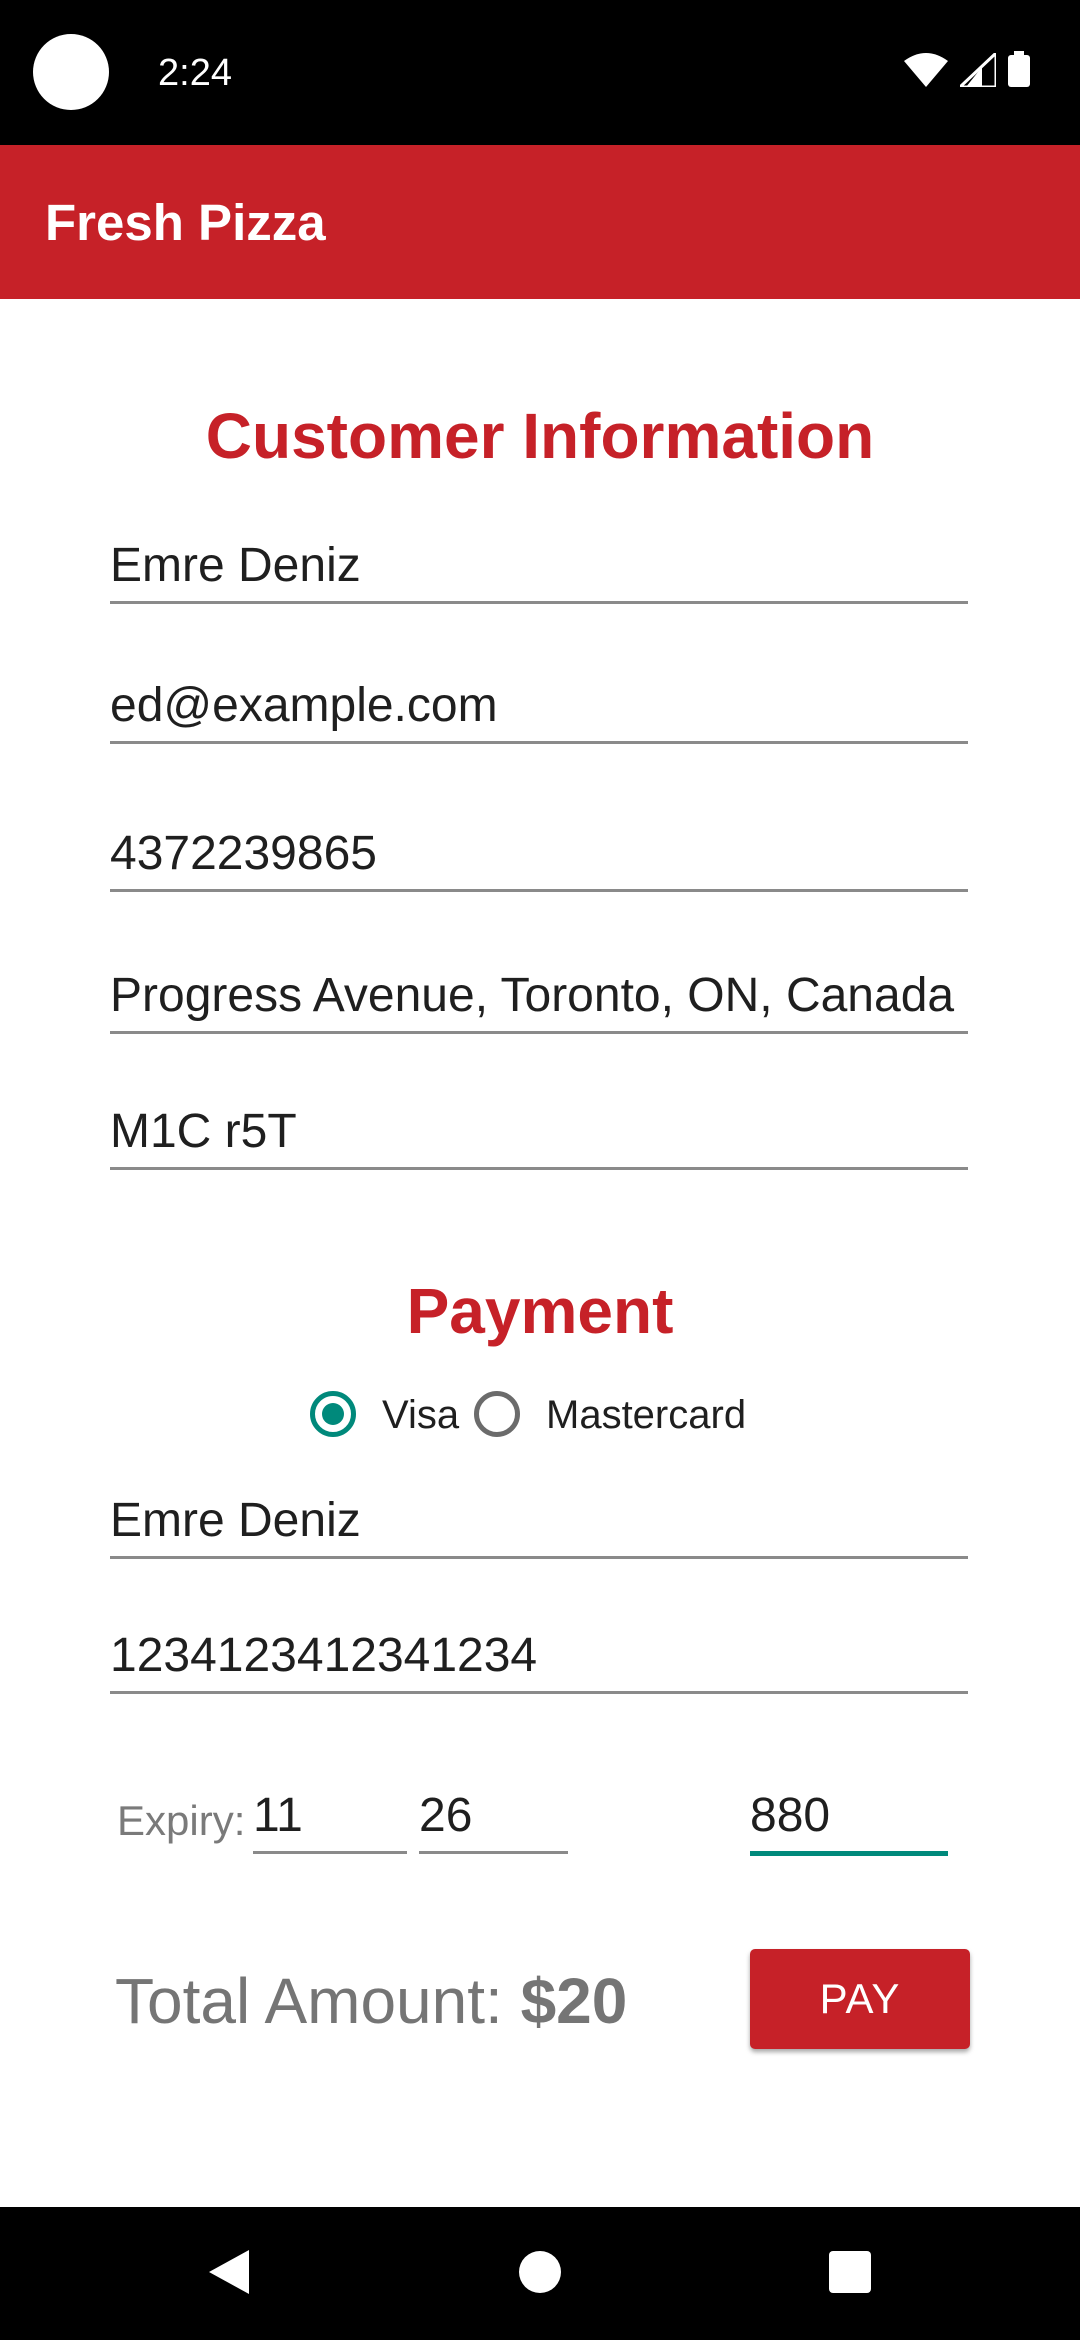  Describe the element at coordinates (860, 1999) in the screenshot. I see `pay-button: PAY` at that location.